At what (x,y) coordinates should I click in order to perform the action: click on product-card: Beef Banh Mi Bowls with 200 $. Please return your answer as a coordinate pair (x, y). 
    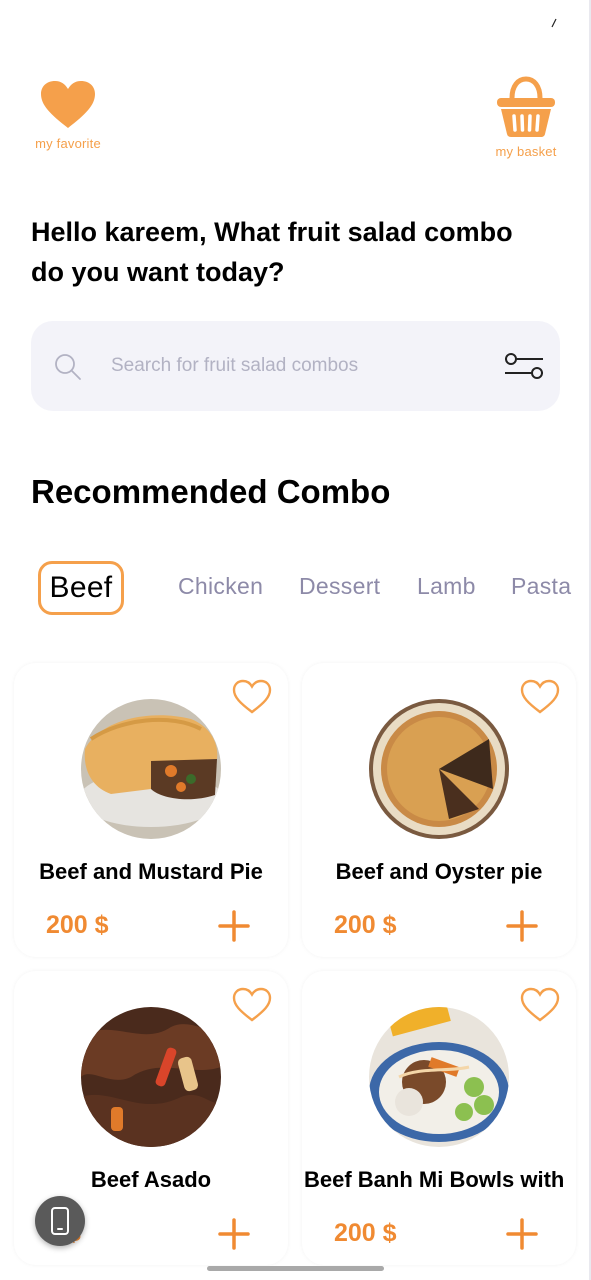
    Looking at the image, I should click on (439, 1118).